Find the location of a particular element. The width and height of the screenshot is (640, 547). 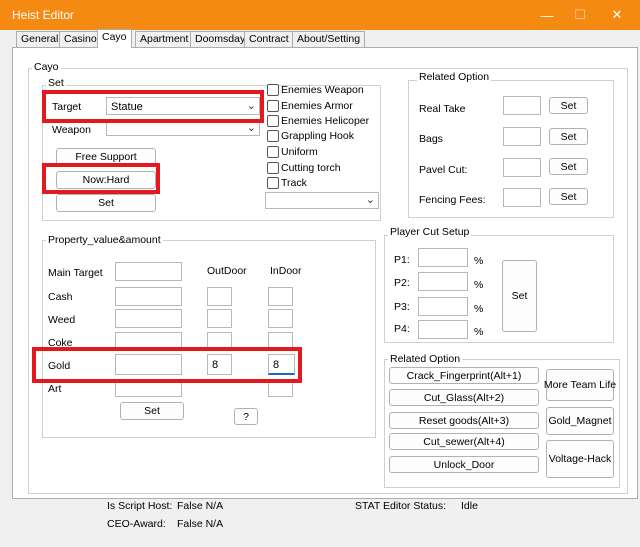

real-take-set-button: Set is located at coordinates (568, 105).